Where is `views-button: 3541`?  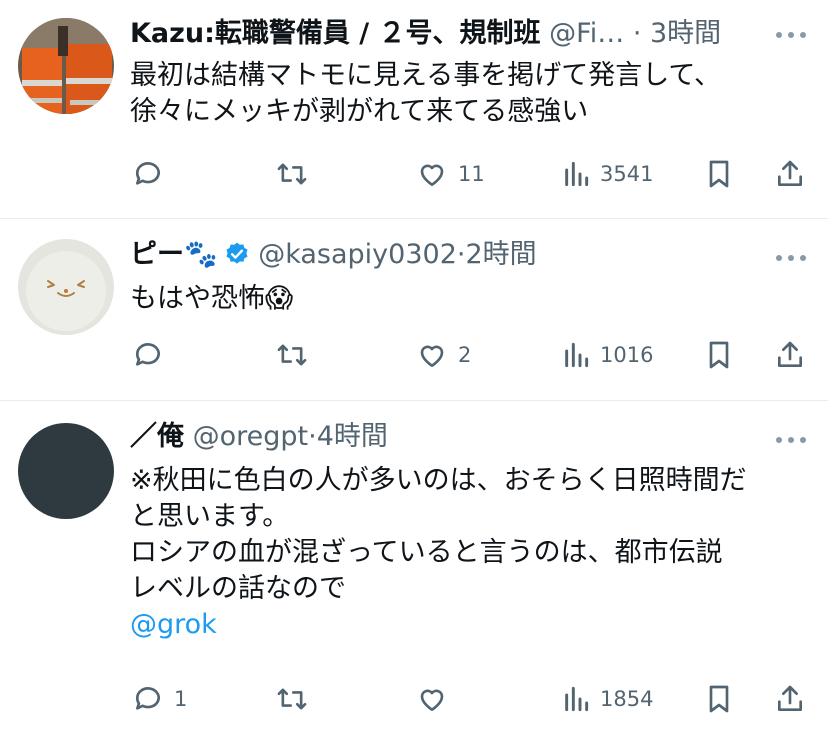
views-button: 3541 is located at coordinates (607, 174).